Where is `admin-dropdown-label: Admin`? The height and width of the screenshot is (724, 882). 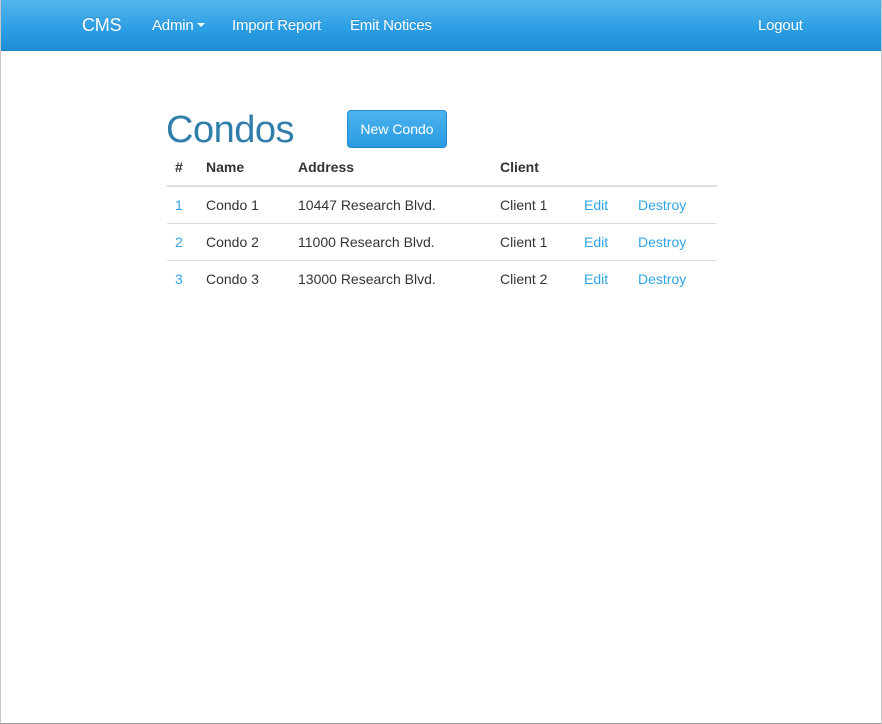
admin-dropdown-label: Admin is located at coordinates (173, 25).